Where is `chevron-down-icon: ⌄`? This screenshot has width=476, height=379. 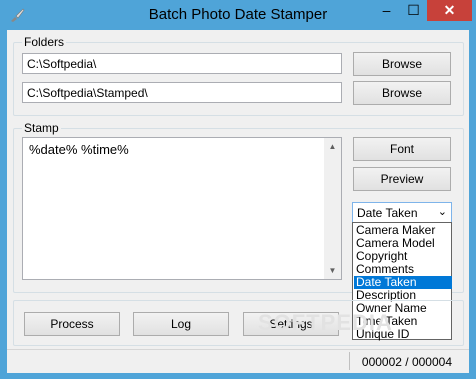 chevron-down-icon: ⌄ is located at coordinates (442, 211).